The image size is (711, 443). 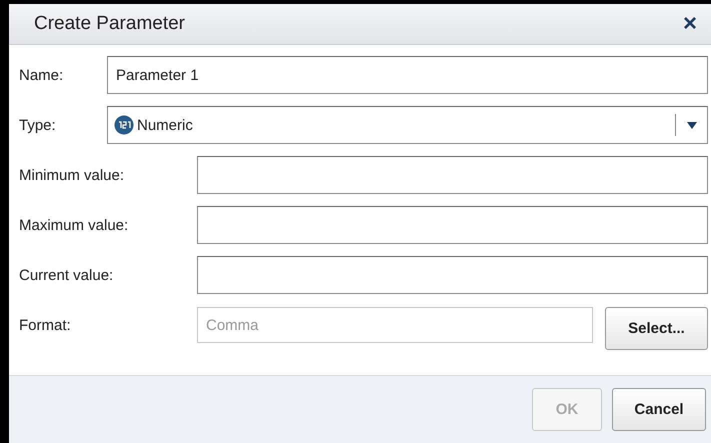 What do you see at coordinates (407, 75) in the screenshot?
I see `text-field: Parameter 1` at bounding box center [407, 75].